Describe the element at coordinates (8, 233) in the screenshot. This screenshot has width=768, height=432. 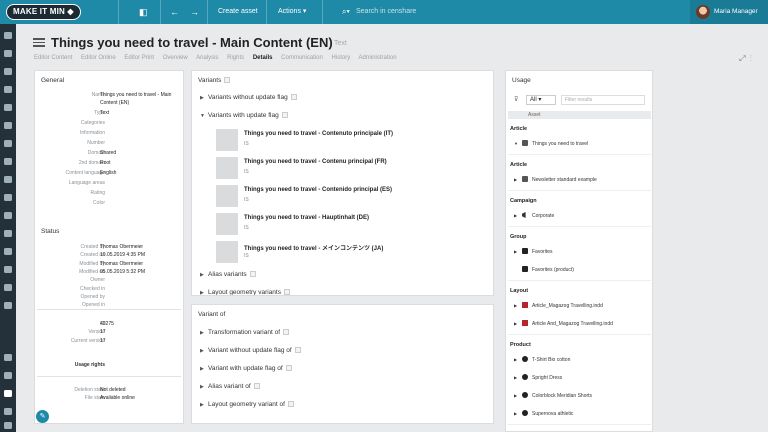
I see `map-icon` at that location.